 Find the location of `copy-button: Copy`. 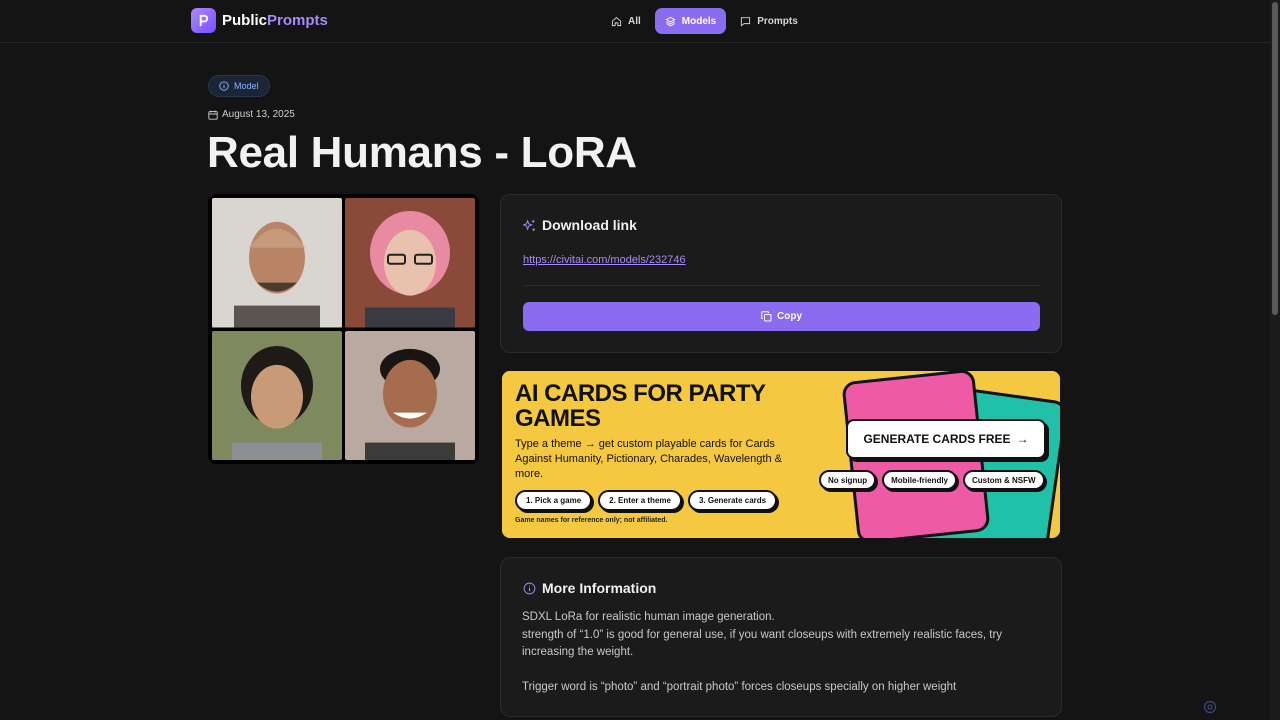

copy-button: Copy is located at coordinates (781, 316).